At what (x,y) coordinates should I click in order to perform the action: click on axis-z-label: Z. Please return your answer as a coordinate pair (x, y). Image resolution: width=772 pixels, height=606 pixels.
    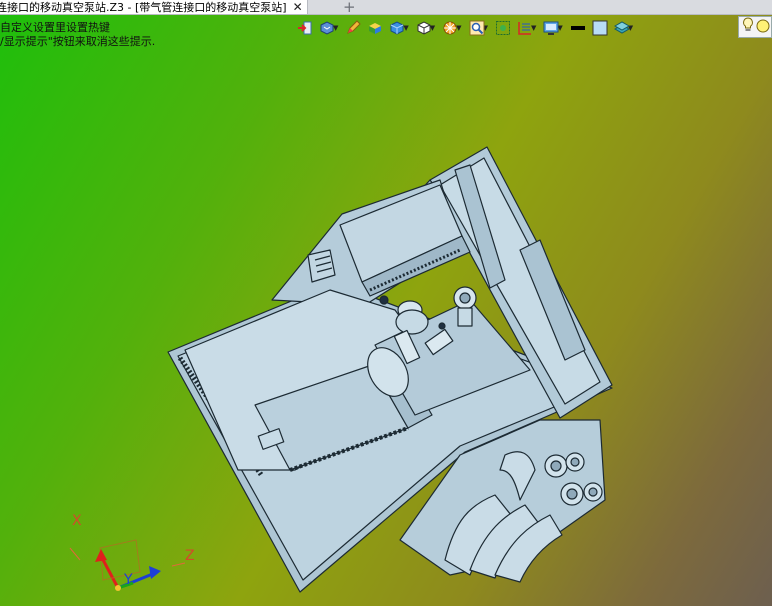
    Looking at the image, I should click on (190, 556).